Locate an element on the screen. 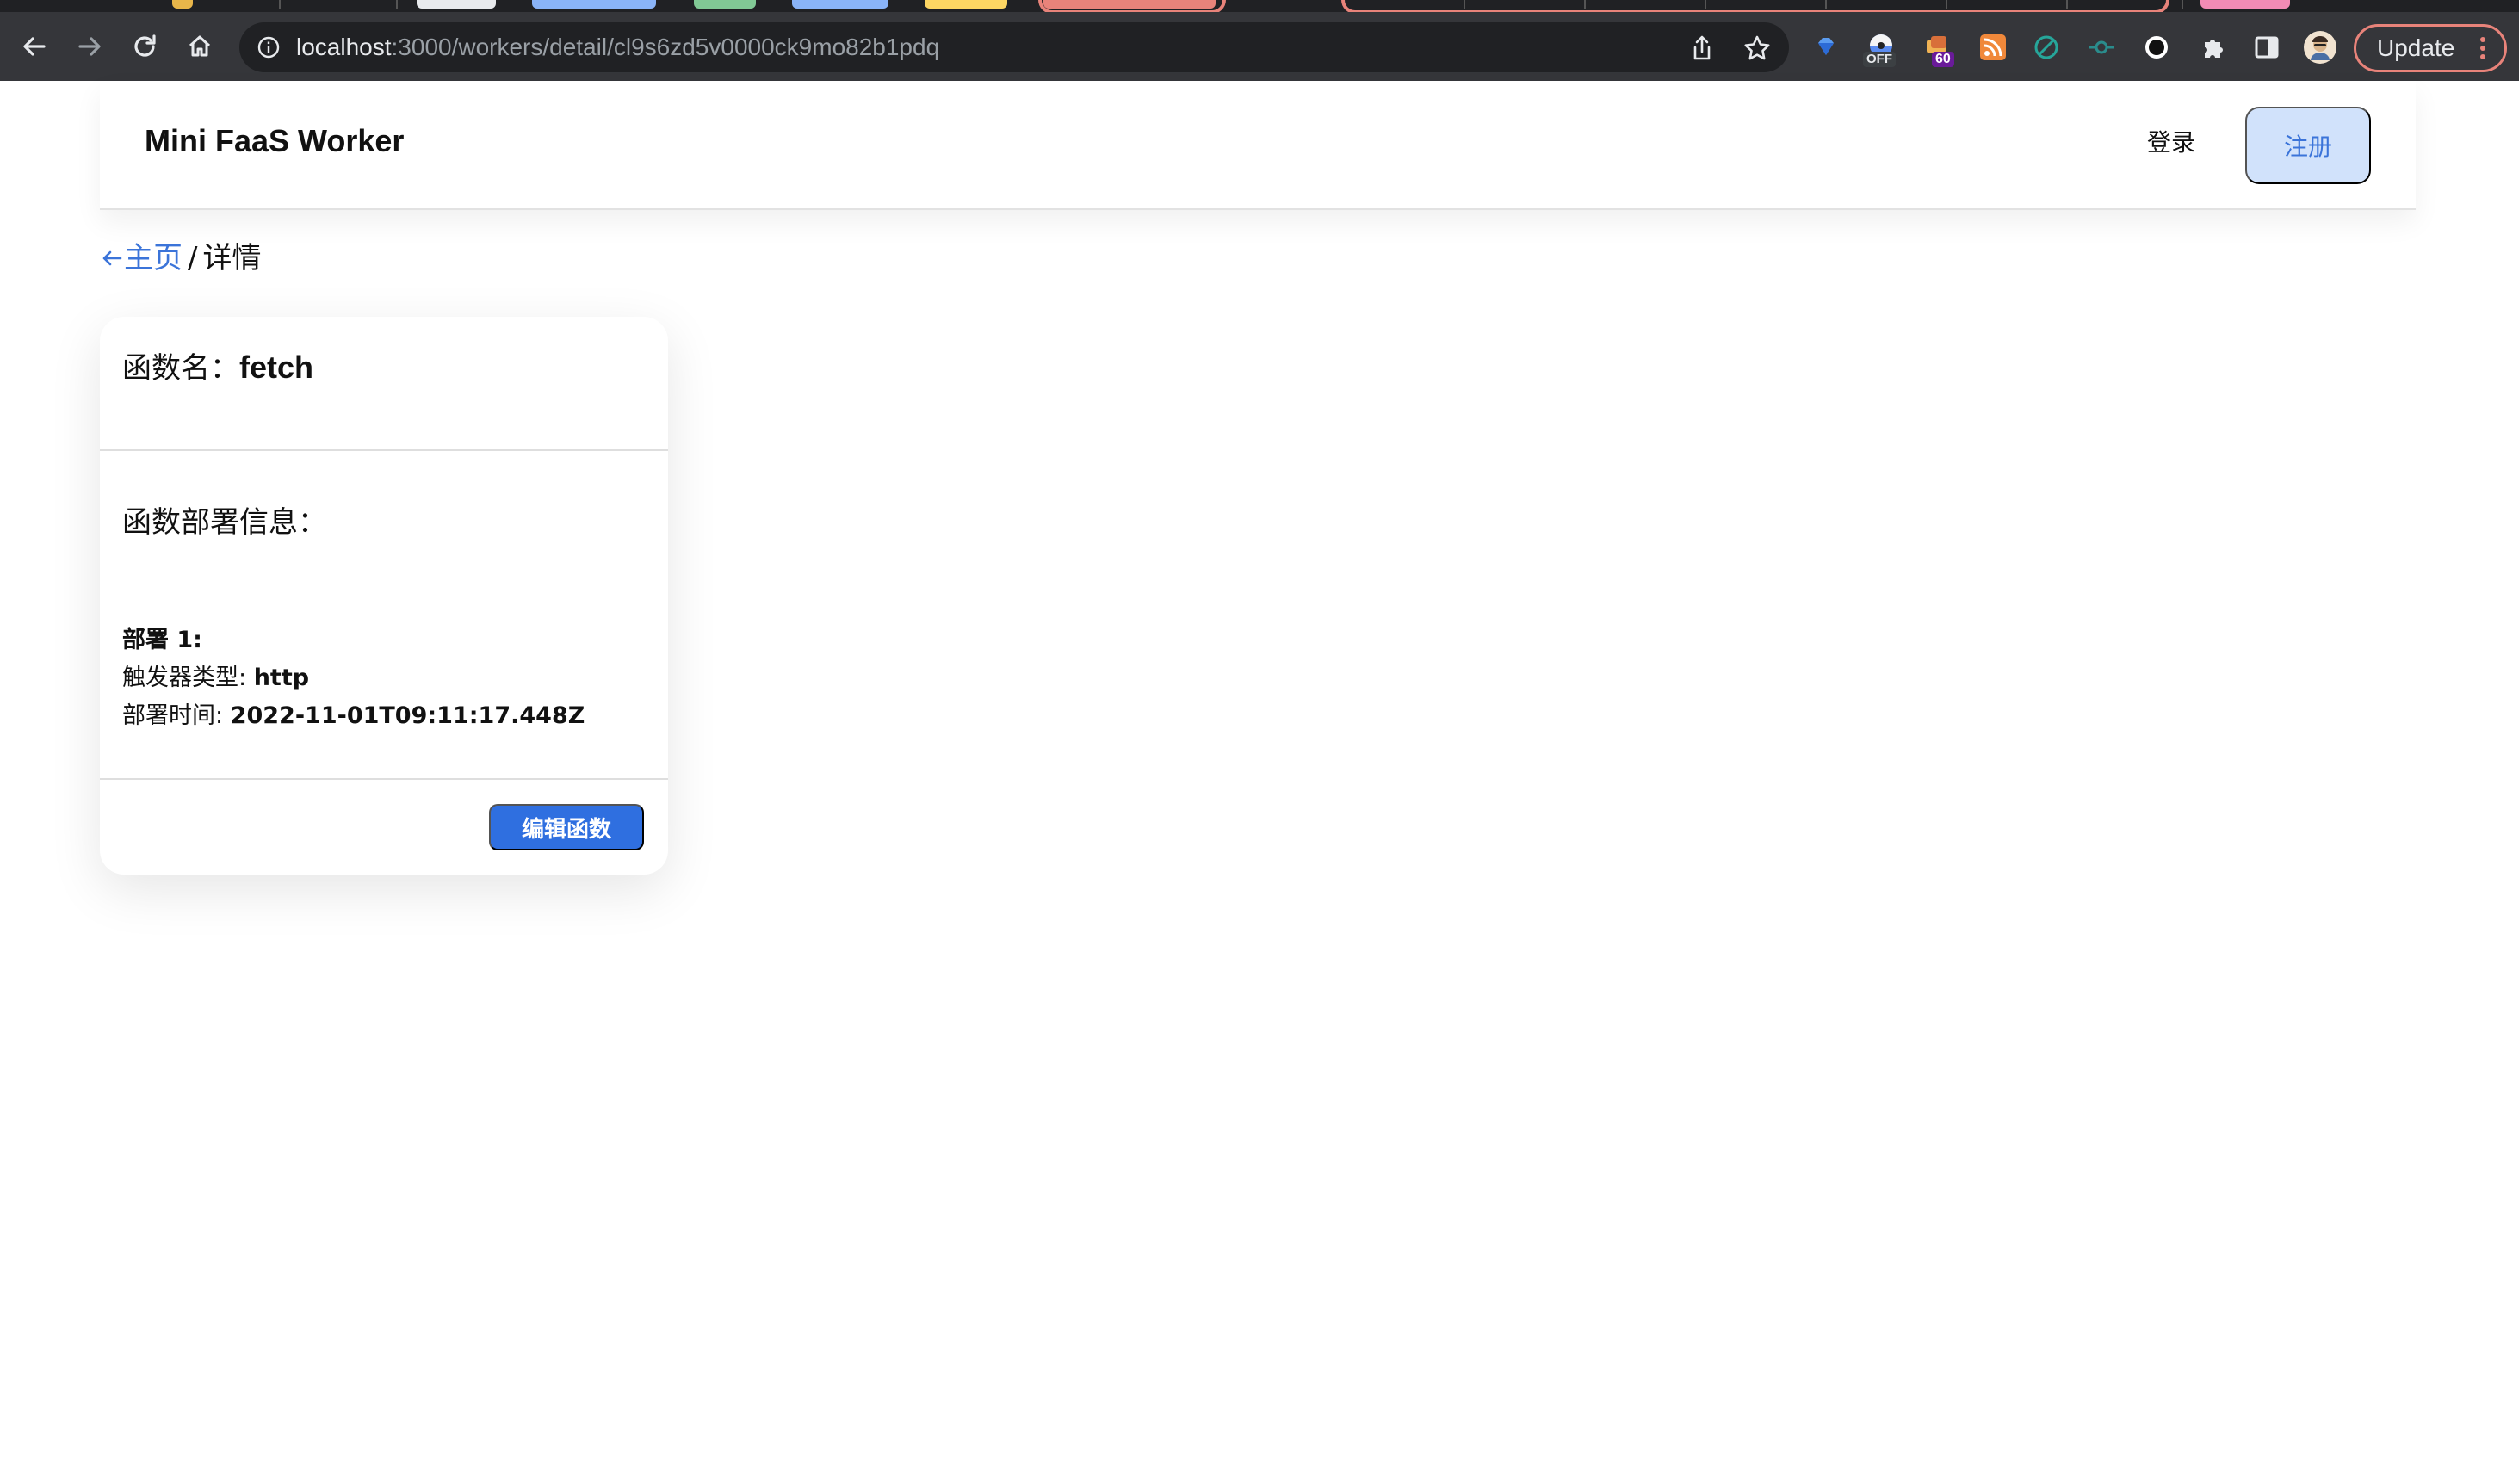  login-link: 登录 is located at coordinates (2171, 143).